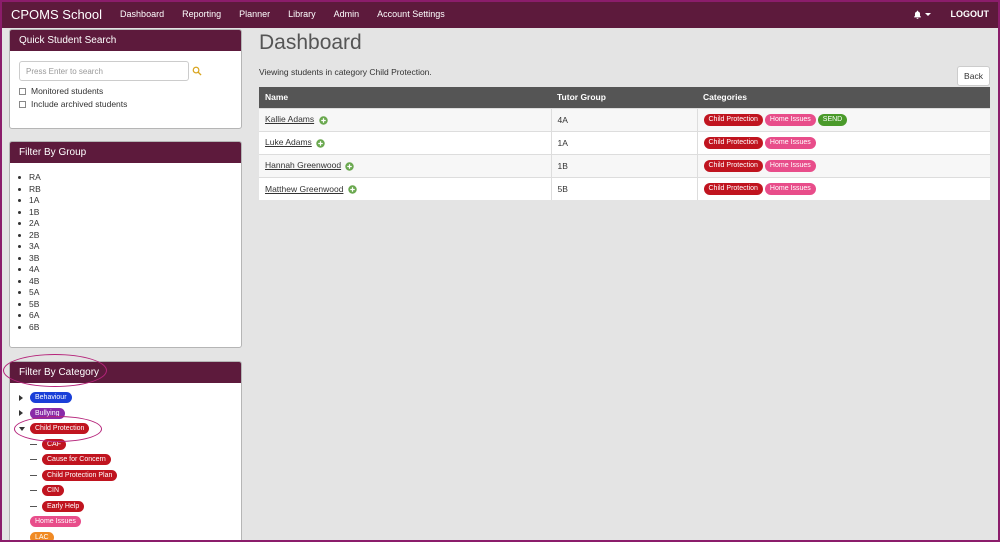 The height and width of the screenshot is (542, 1000). I want to click on category-row-early-help: Early Help, so click(130, 507).